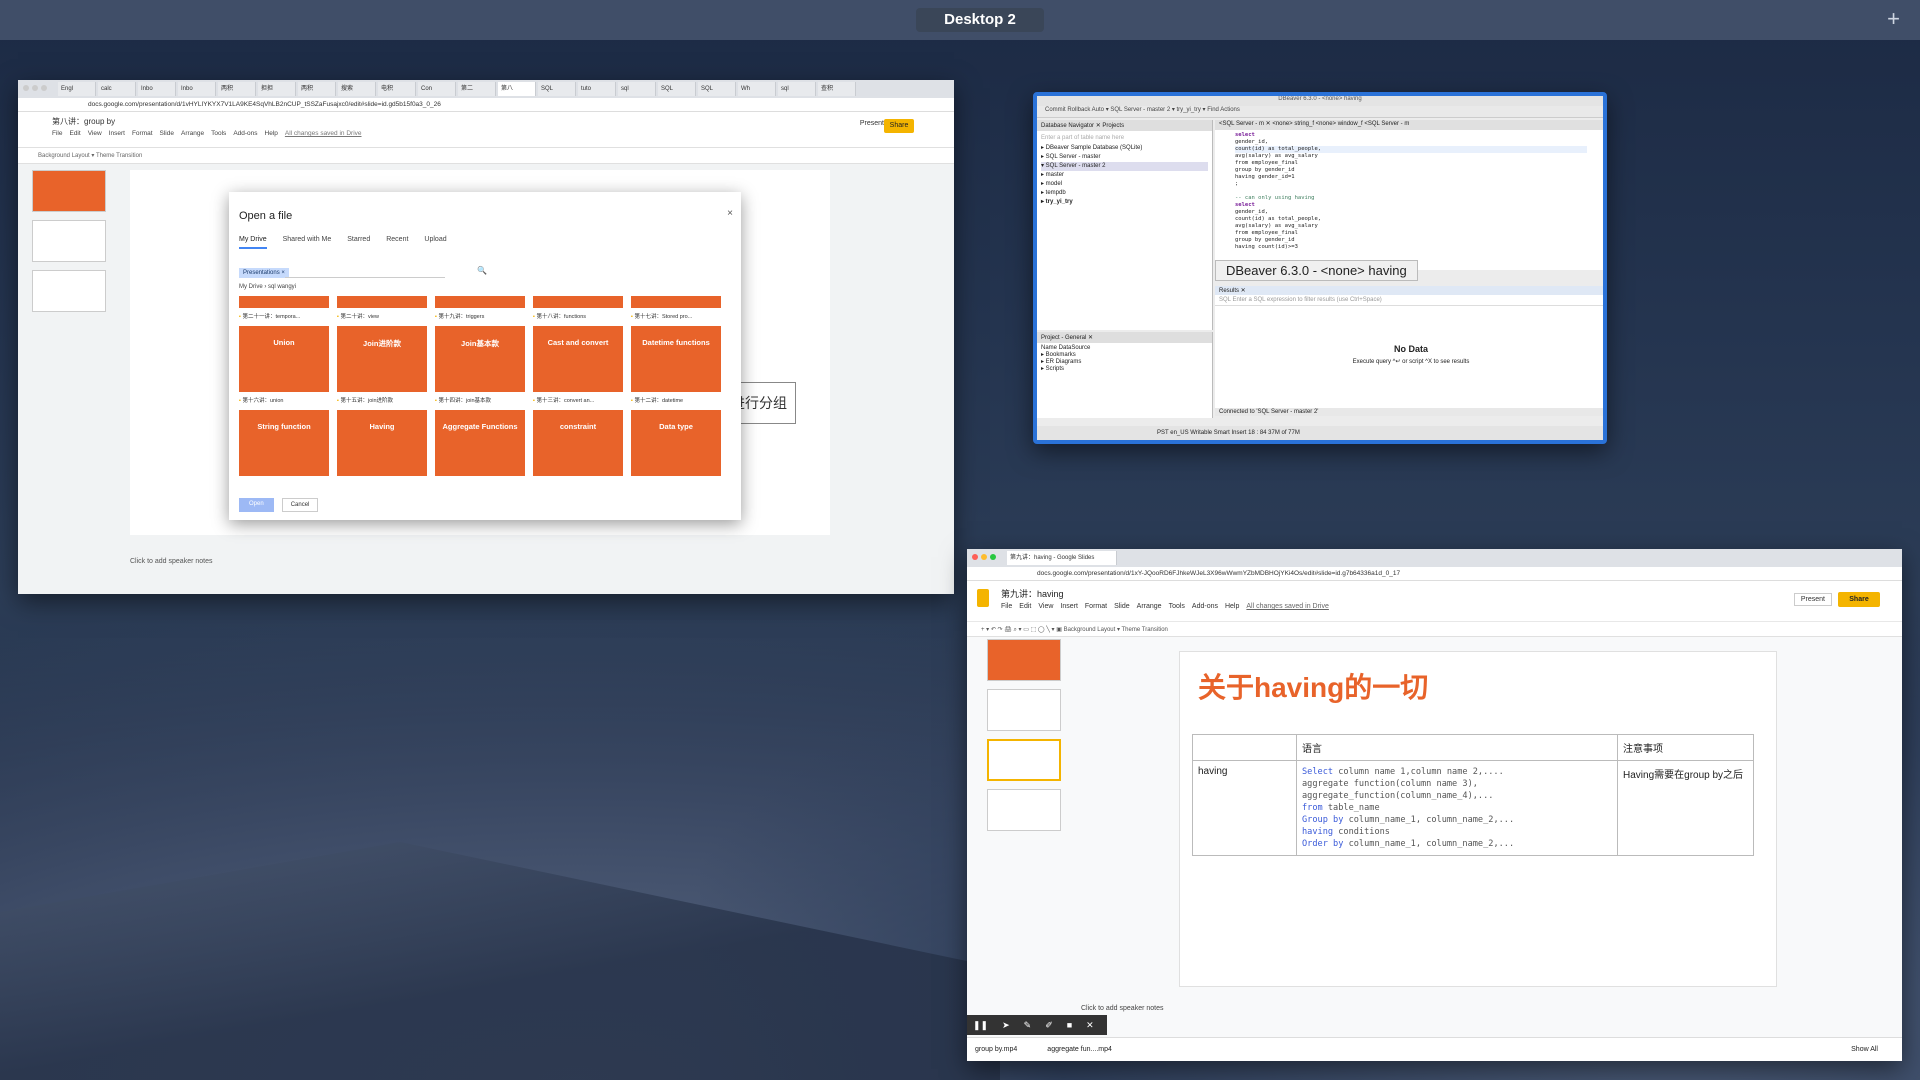 The image size is (1920, 1080). I want to click on menu-arrange: Arrange, so click(192, 133).